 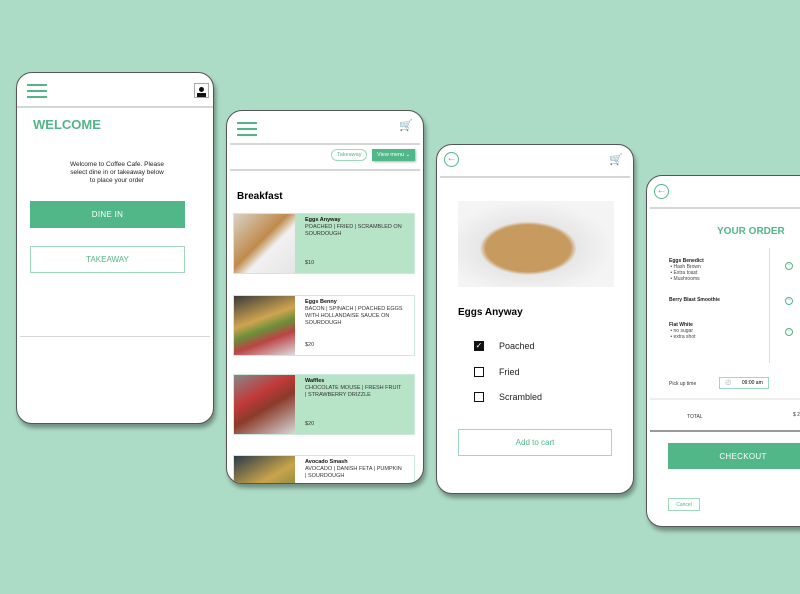 I want to click on item-hero-image, so click(x=536, y=244).